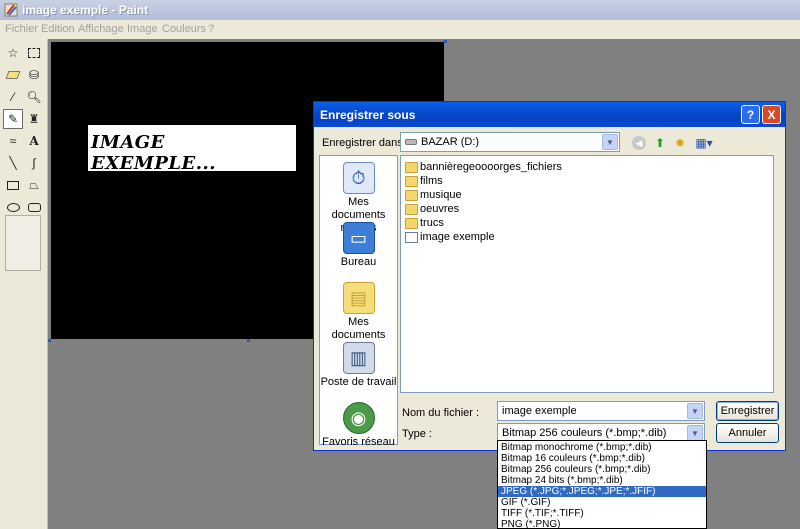  I want to click on paint-app-icon, so click(11, 10).